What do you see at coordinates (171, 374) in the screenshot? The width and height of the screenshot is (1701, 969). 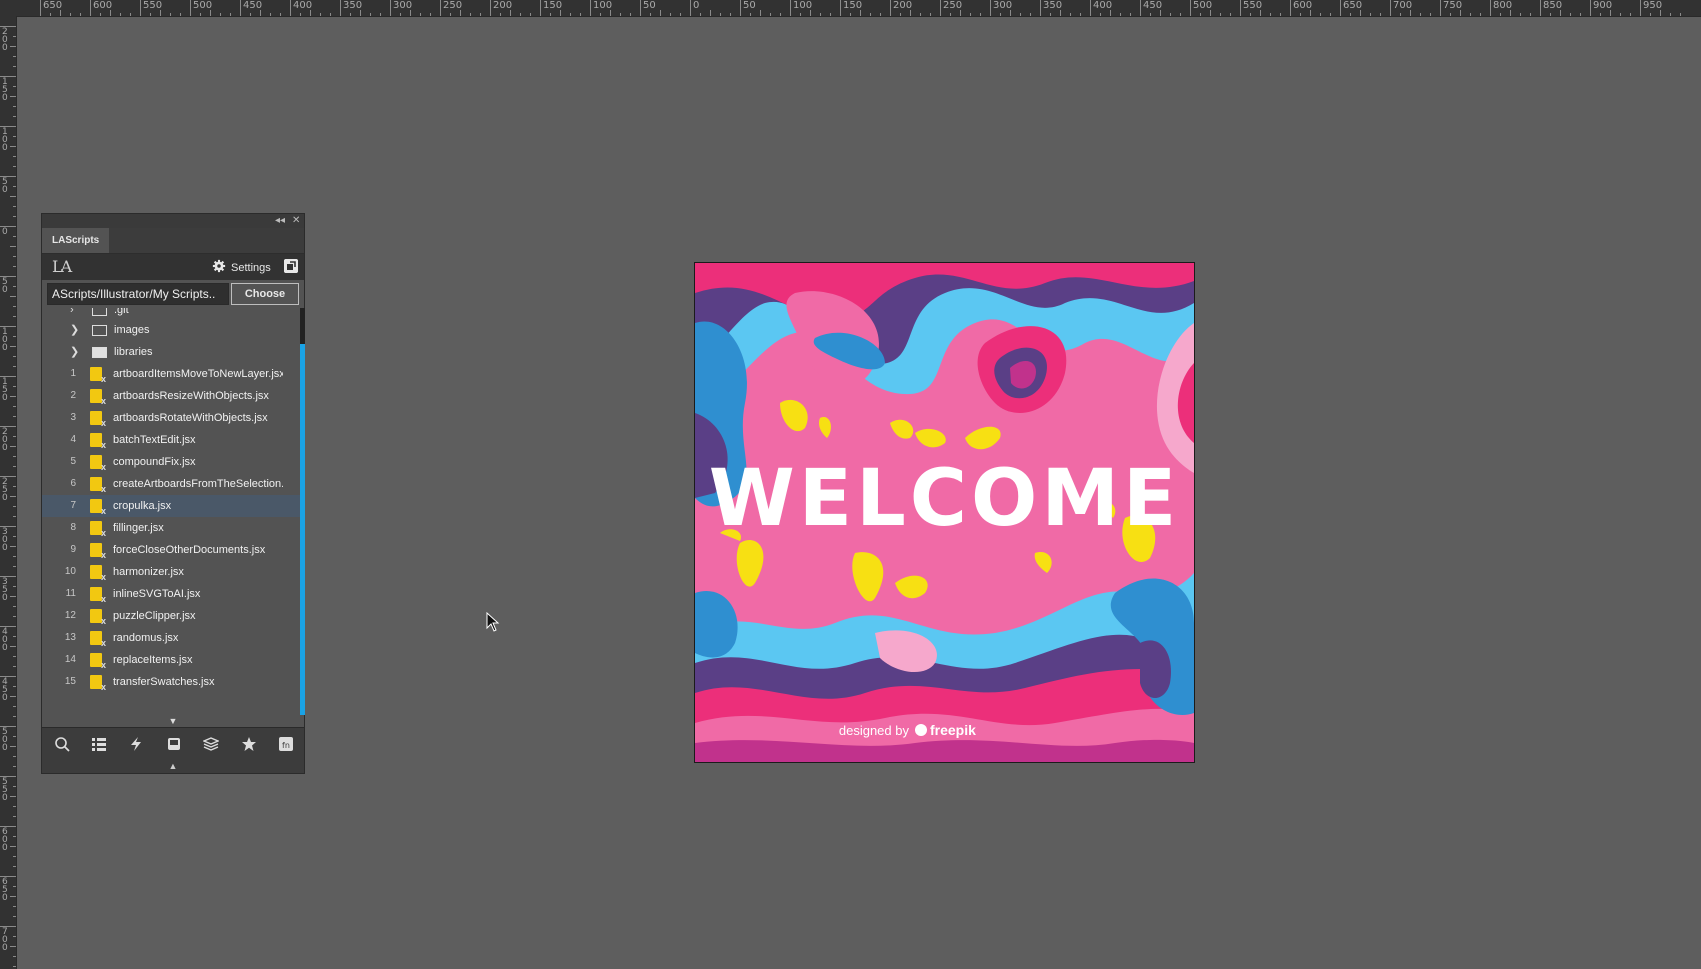 I see `script-item: 1 artboardItemsMoveToNewLayer.jsx` at bounding box center [171, 374].